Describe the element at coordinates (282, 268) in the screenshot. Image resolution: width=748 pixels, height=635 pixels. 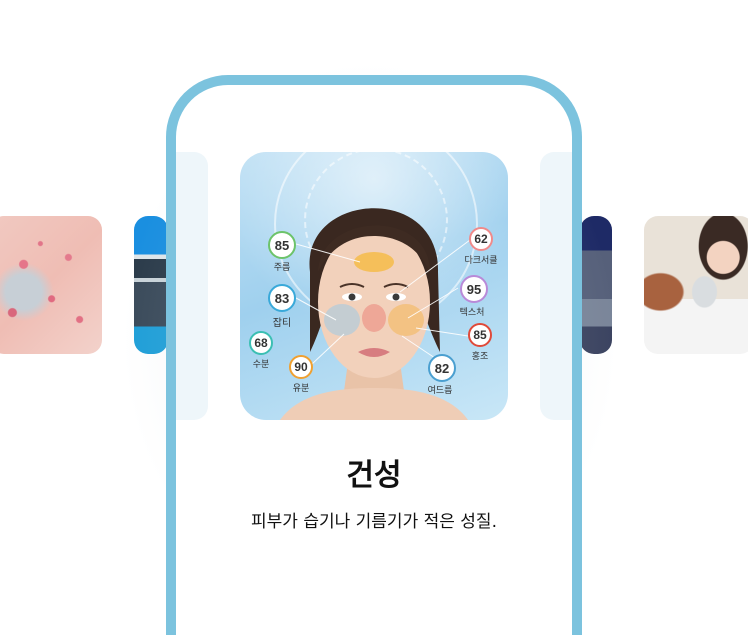
I see `wrinkle-label: 주름` at that location.